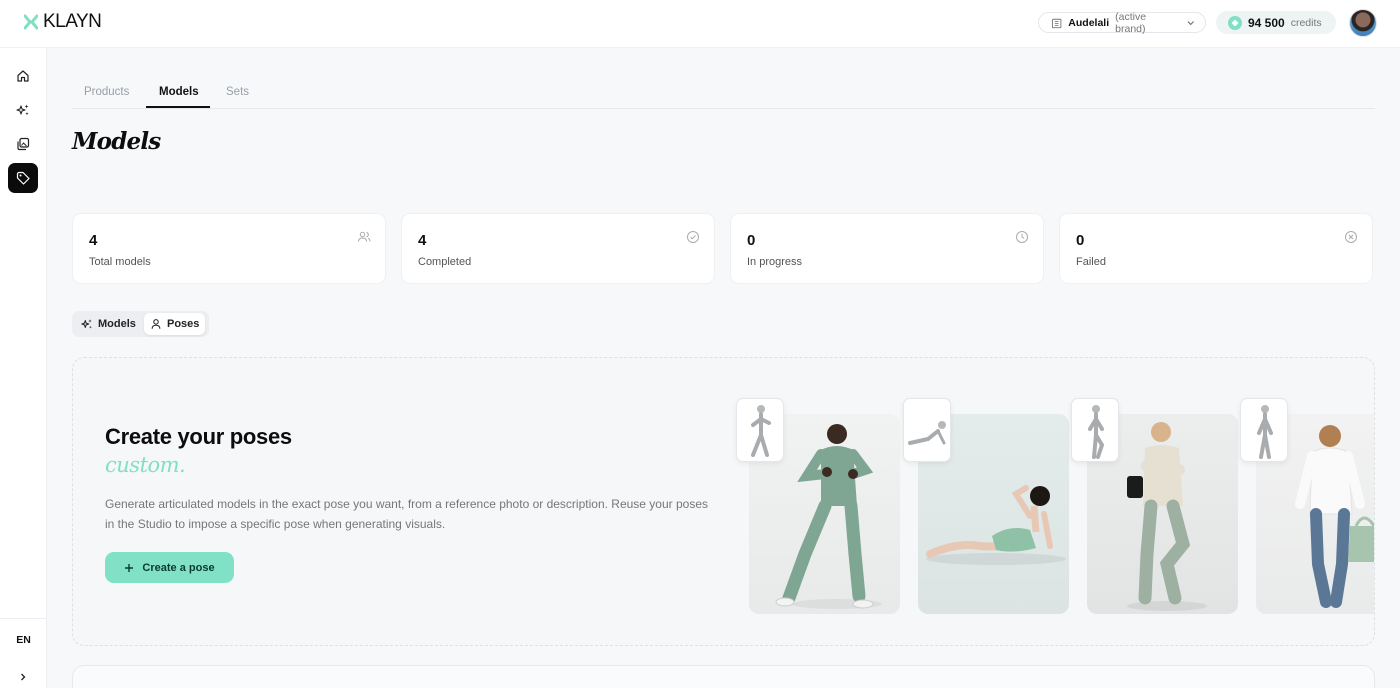 Image resolution: width=1400 pixels, height=688 pixels. I want to click on credits-icon, so click(1235, 22).